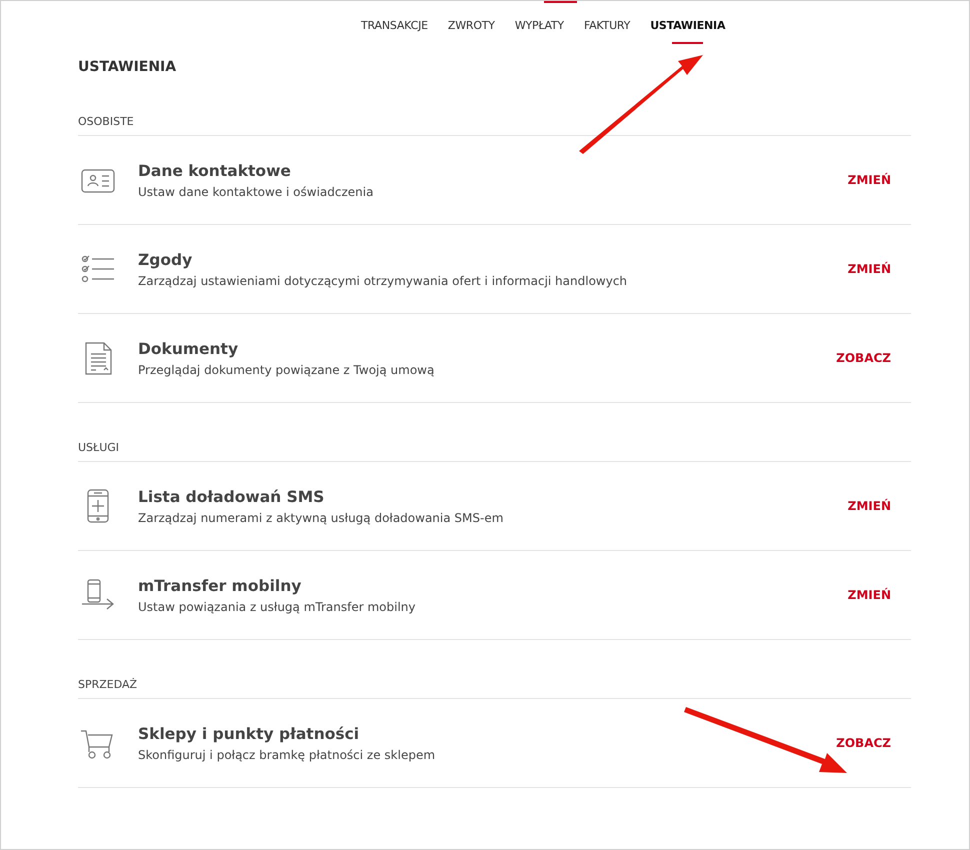 The image size is (970, 850). Describe the element at coordinates (189, 349) in the screenshot. I see `setting-title: Dokumenty` at that location.